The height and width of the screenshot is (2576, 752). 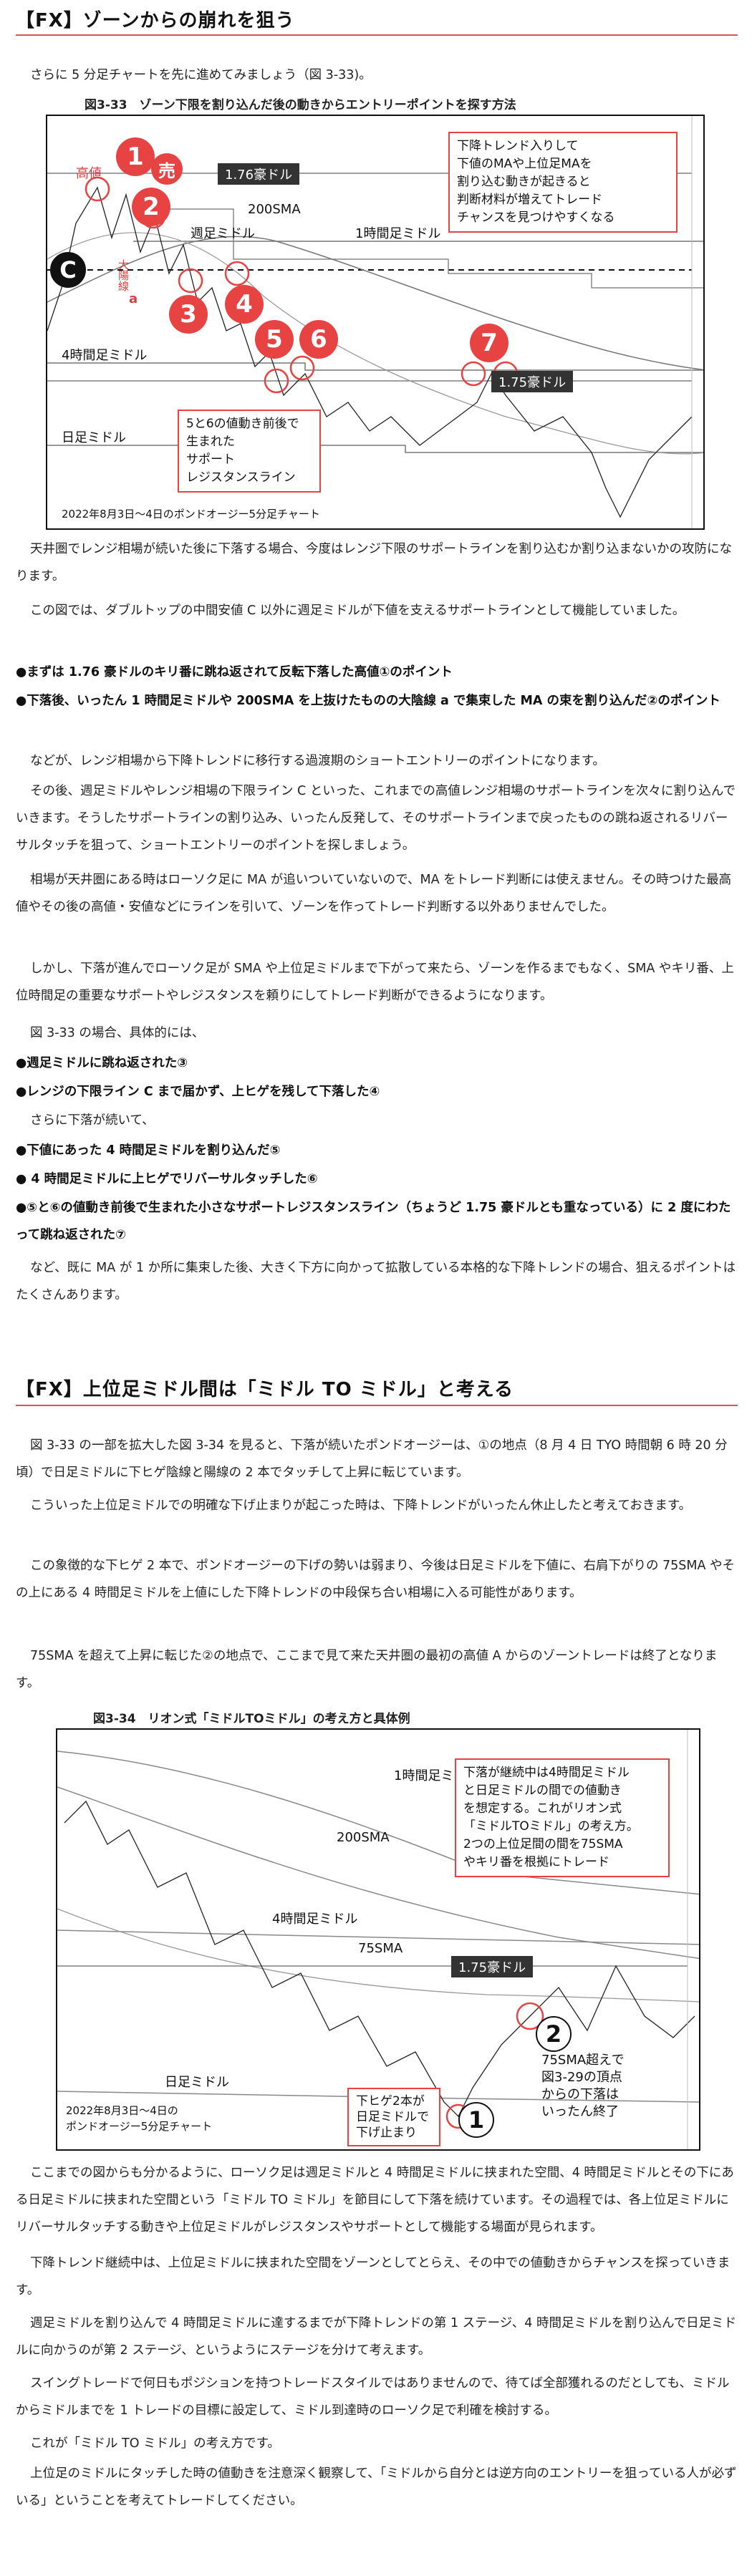 What do you see at coordinates (201, 75) in the screenshot?
I see `intro-text: さらに 5 分足チャートを先に進めてみましょう（図 3-33)。` at bounding box center [201, 75].